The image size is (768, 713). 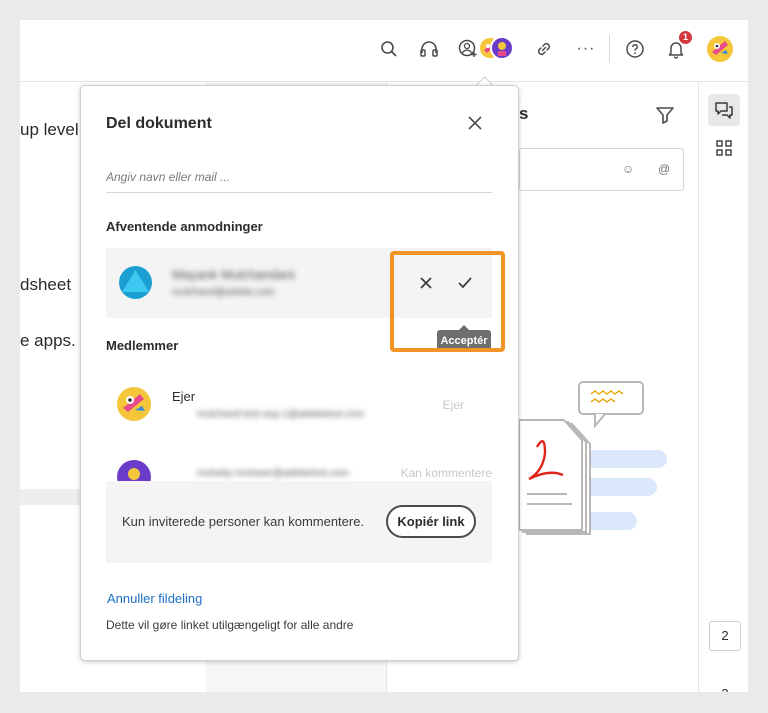 What do you see at coordinates (725, 636) in the screenshot?
I see `page-number-input: 2` at bounding box center [725, 636].